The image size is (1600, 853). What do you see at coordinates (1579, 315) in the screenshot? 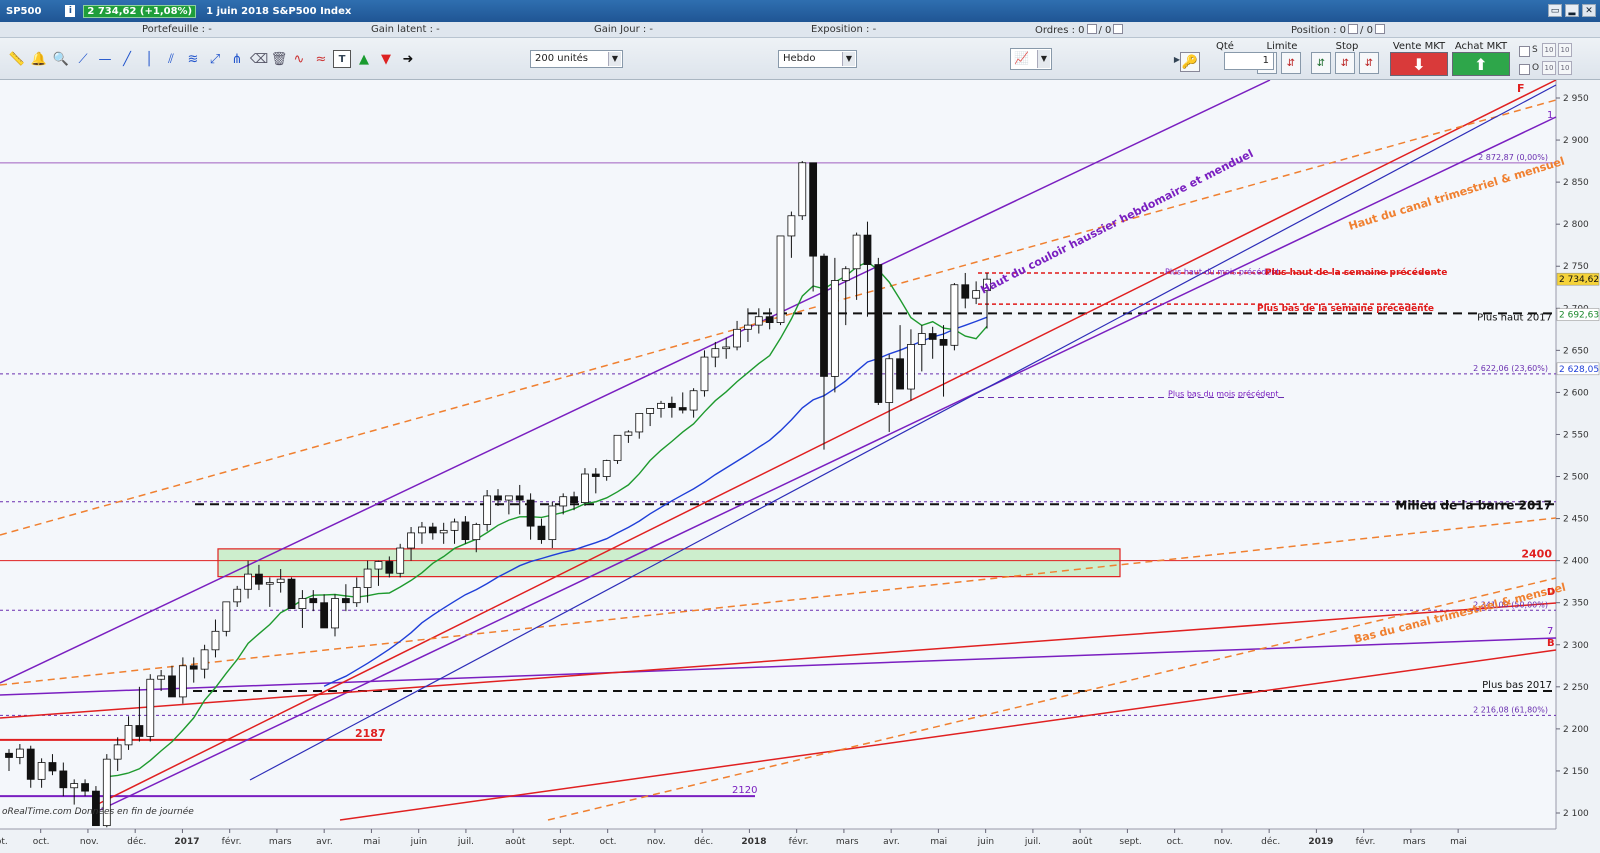
I see `ma-green-tag: 2 692,63` at bounding box center [1579, 315].